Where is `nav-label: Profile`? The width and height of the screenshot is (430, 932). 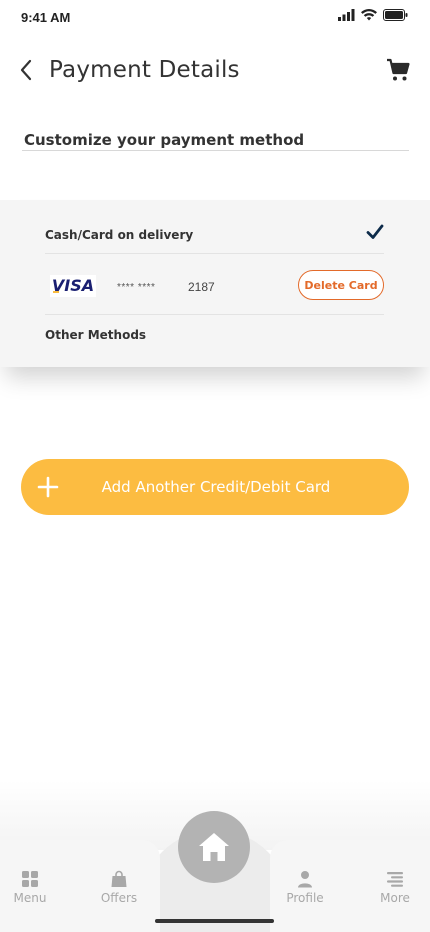
nav-label: Profile is located at coordinates (305, 898).